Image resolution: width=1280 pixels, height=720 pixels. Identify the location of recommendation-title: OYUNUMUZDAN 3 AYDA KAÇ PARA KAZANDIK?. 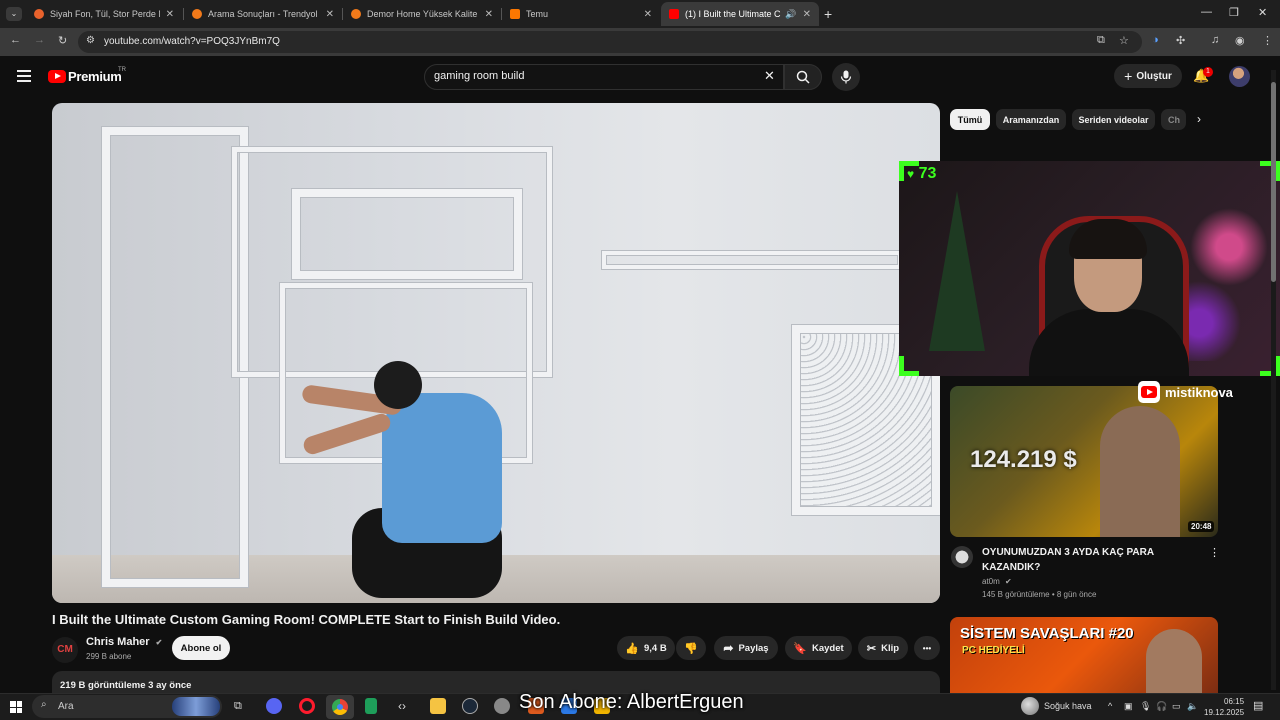
(1082, 560).